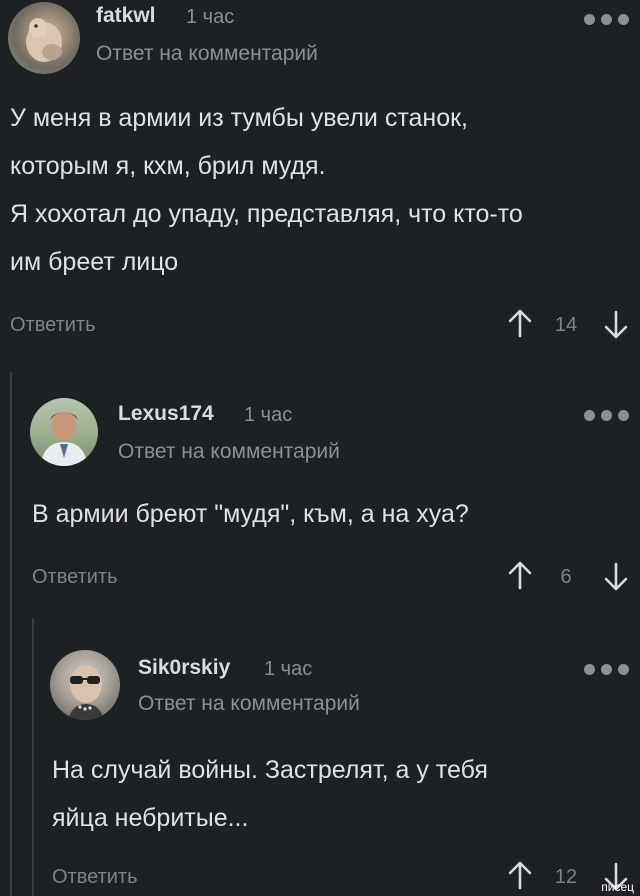 This screenshot has width=640, height=896. Describe the element at coordinates (86, 692) in the screenshot. I see `sunglasses-man-icon` at that location.